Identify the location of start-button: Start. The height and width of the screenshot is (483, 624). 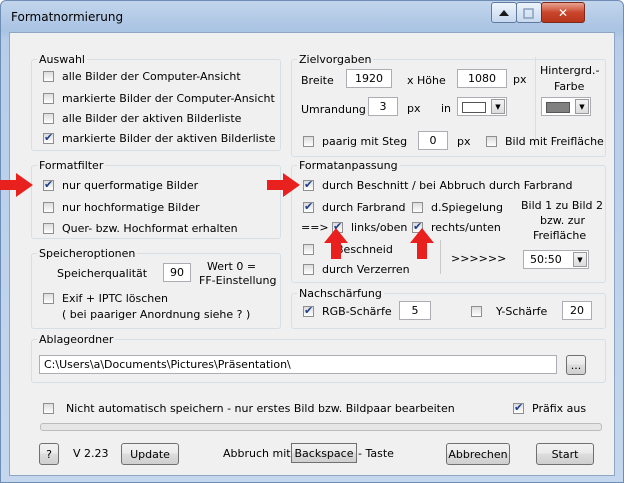
(565, 454).